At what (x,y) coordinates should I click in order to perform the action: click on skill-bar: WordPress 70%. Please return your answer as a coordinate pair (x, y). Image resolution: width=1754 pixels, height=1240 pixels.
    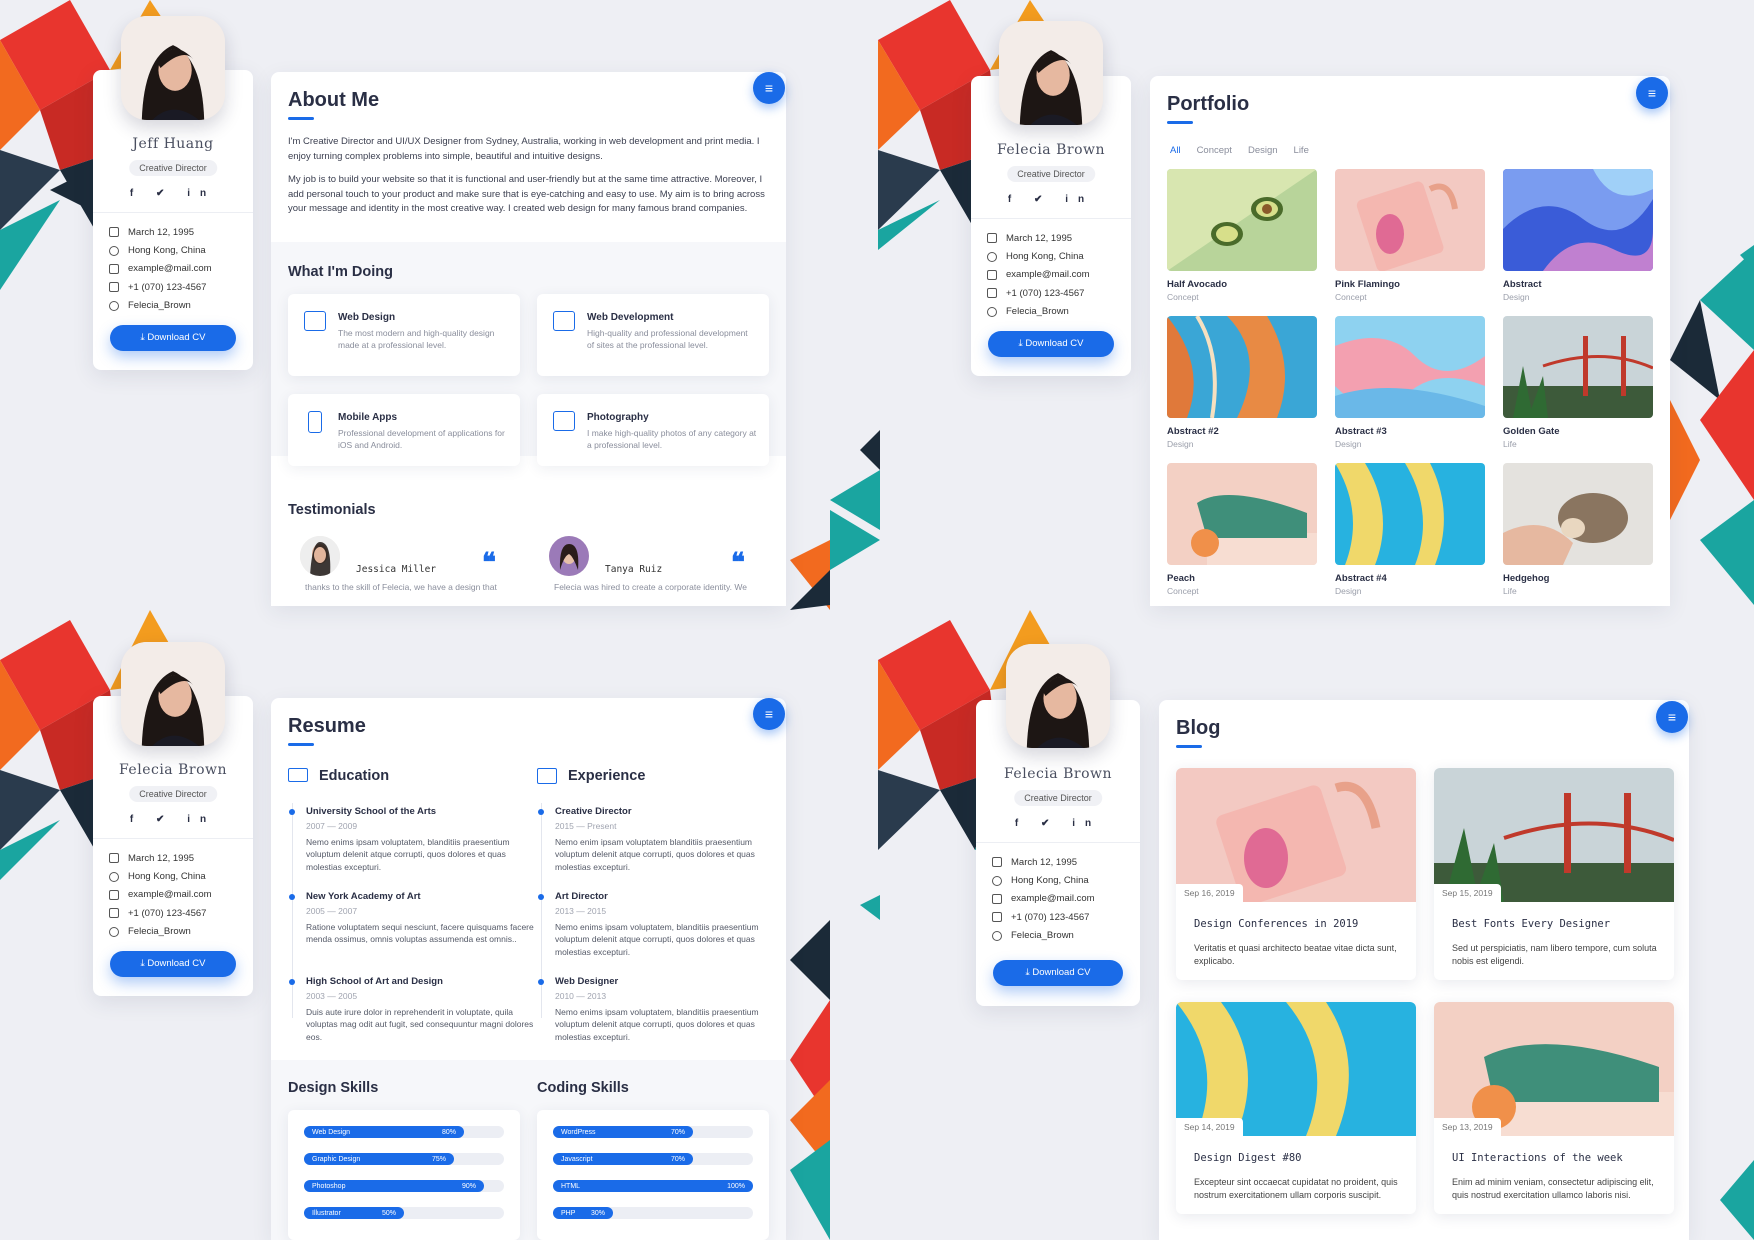
    Looking at the image, I should click on (653, 1132).